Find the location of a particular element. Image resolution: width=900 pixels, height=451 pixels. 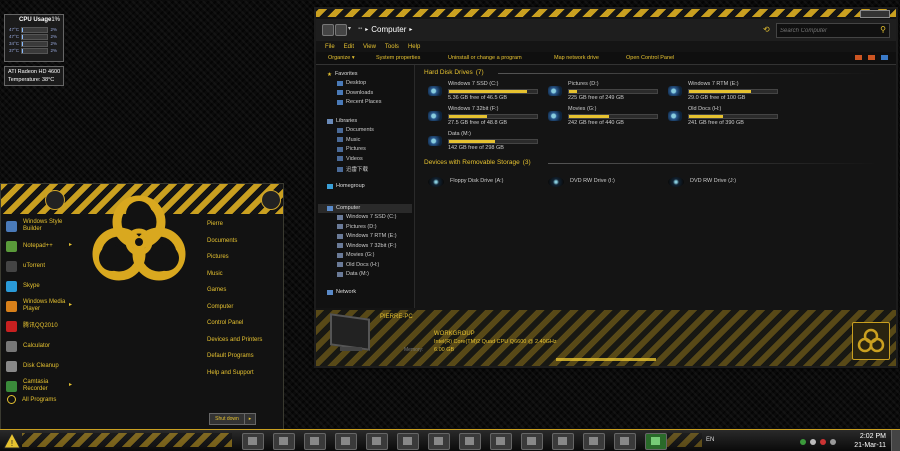

start-program-item: Disk Cleanup is located at coordinates (100, 366).